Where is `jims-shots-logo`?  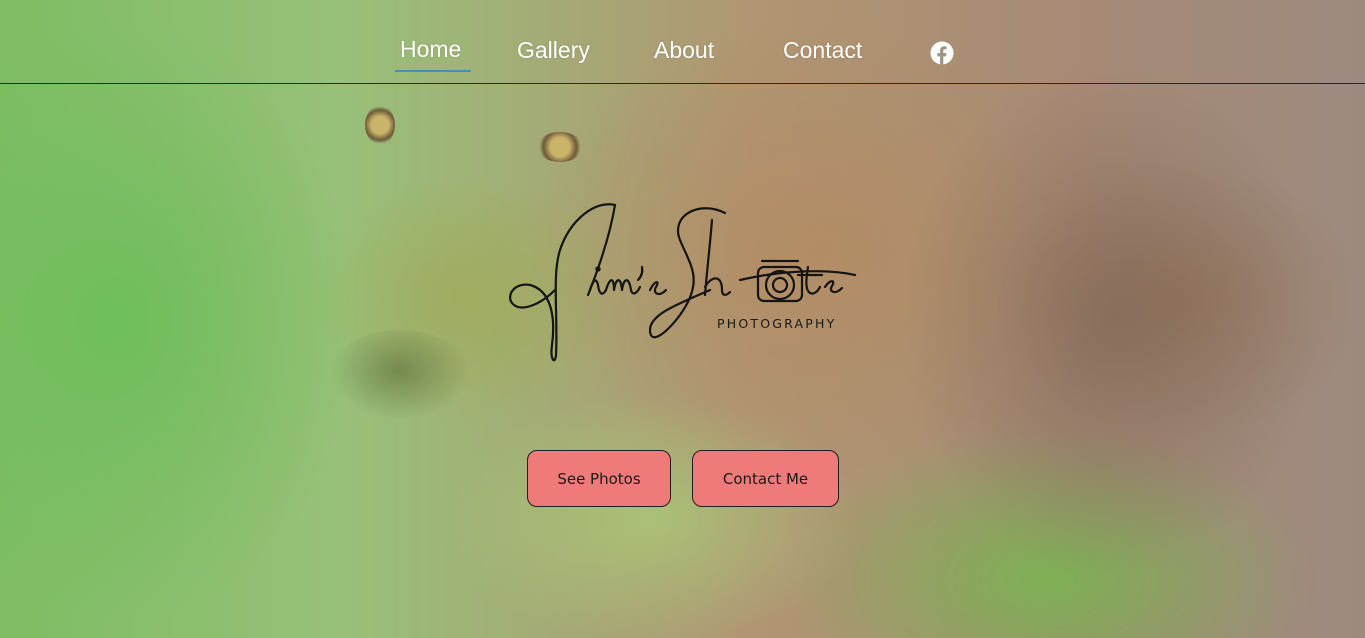
jims-shots-logo is located at coordinates (685, 282).